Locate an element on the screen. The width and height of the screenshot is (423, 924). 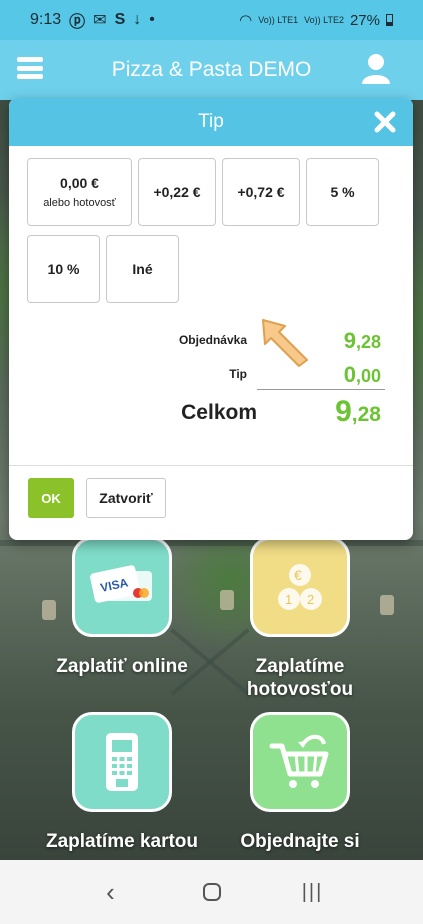
battery-percent: 27% is located at coordinates (364, 20).